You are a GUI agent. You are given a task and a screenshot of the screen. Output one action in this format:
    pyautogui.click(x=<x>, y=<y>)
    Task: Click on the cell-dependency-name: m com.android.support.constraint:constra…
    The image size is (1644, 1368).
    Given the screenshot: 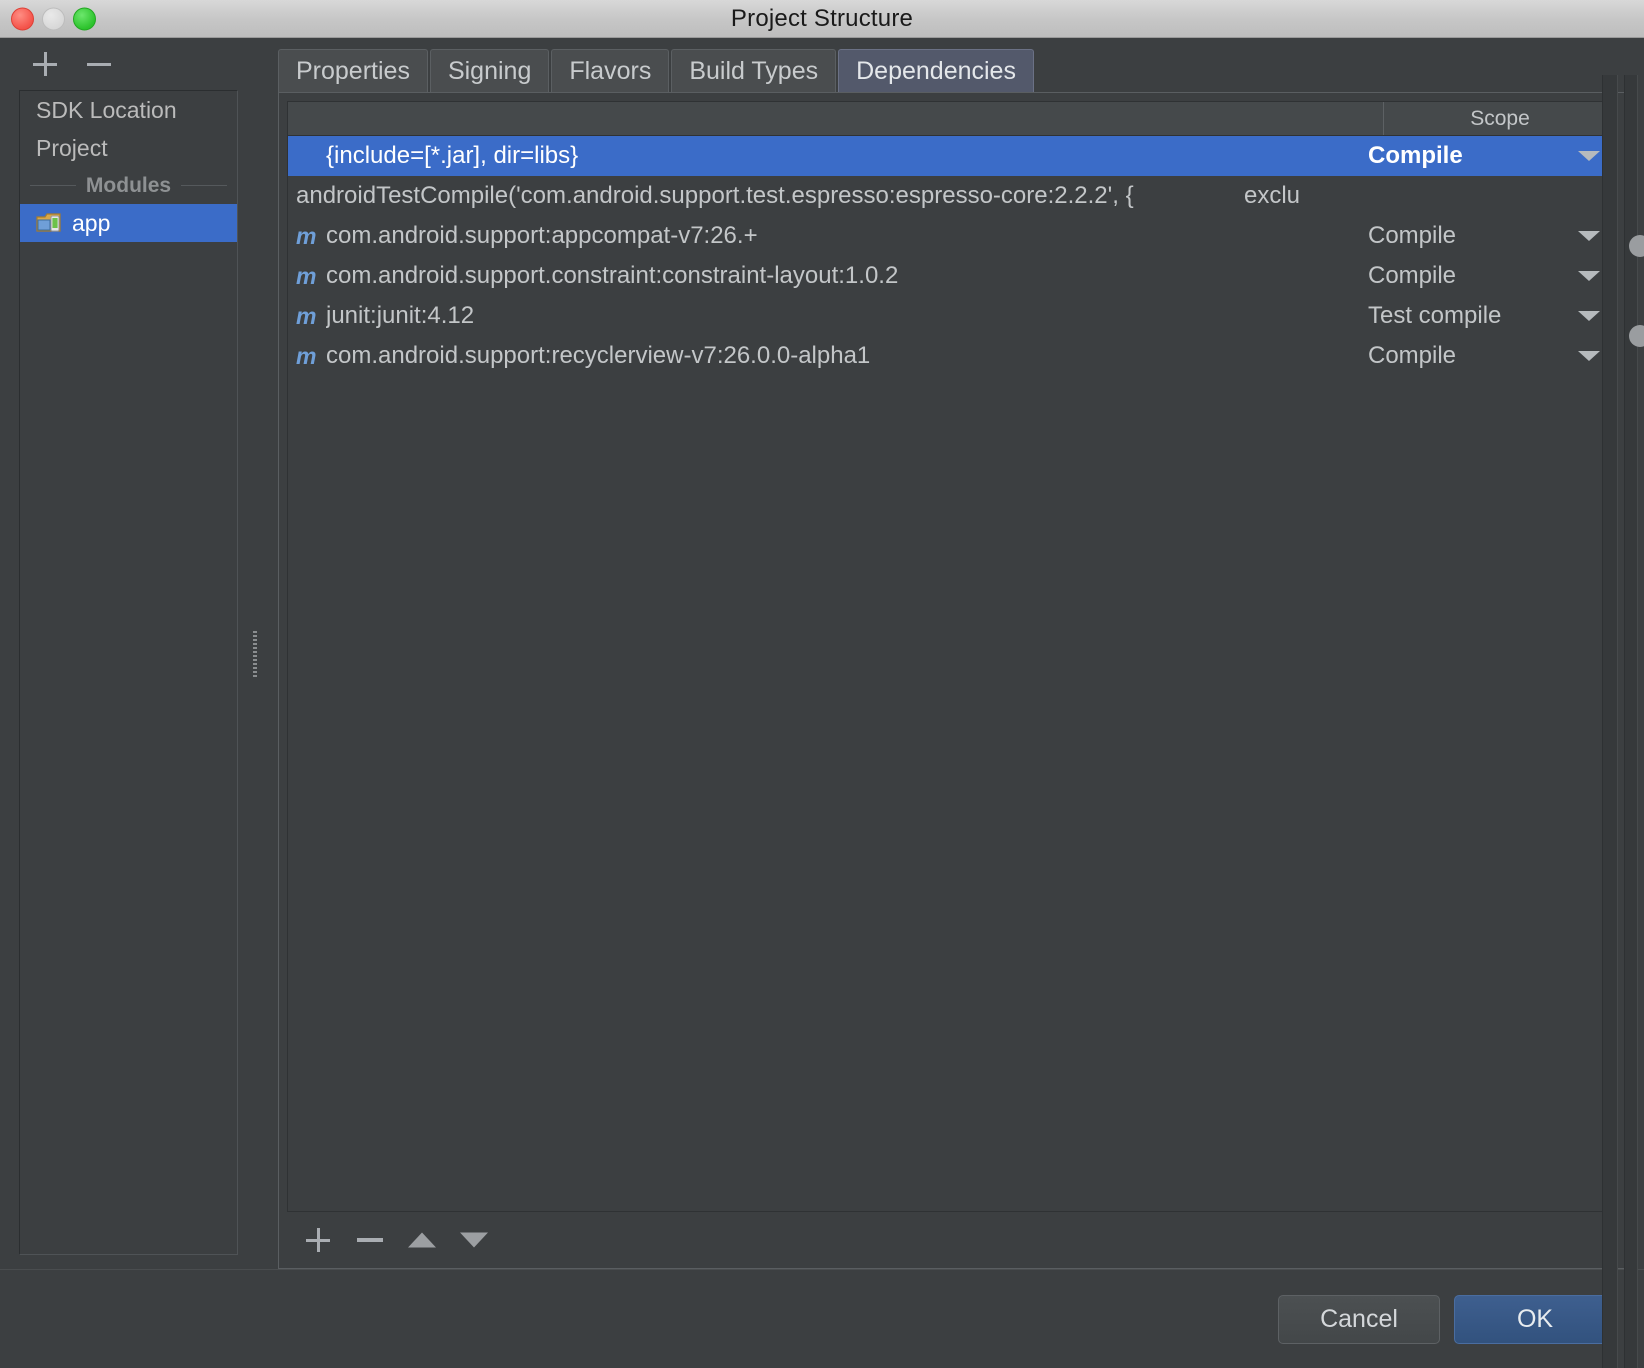 What is the action you would take?
    pyautogui.click(x=764, y=276)
    